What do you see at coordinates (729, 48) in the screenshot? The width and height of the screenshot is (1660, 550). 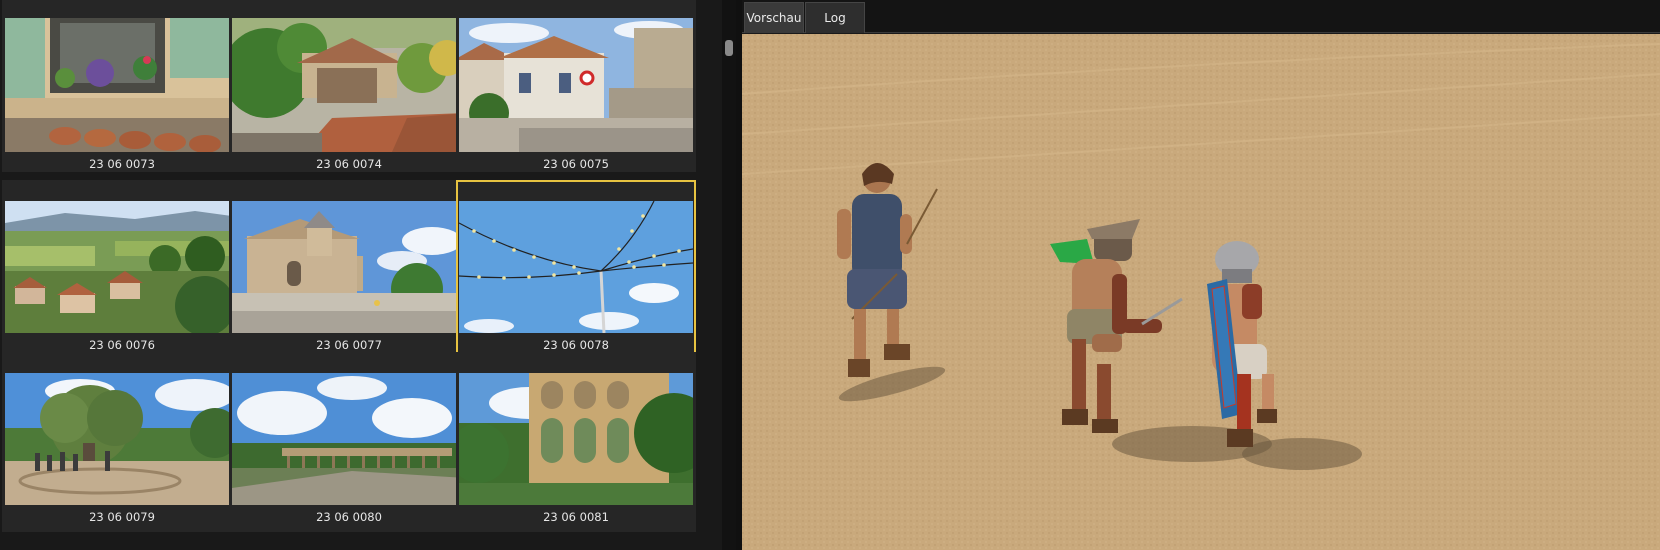 I see `scrollbar-thumb` at bounding box center [729, 48].